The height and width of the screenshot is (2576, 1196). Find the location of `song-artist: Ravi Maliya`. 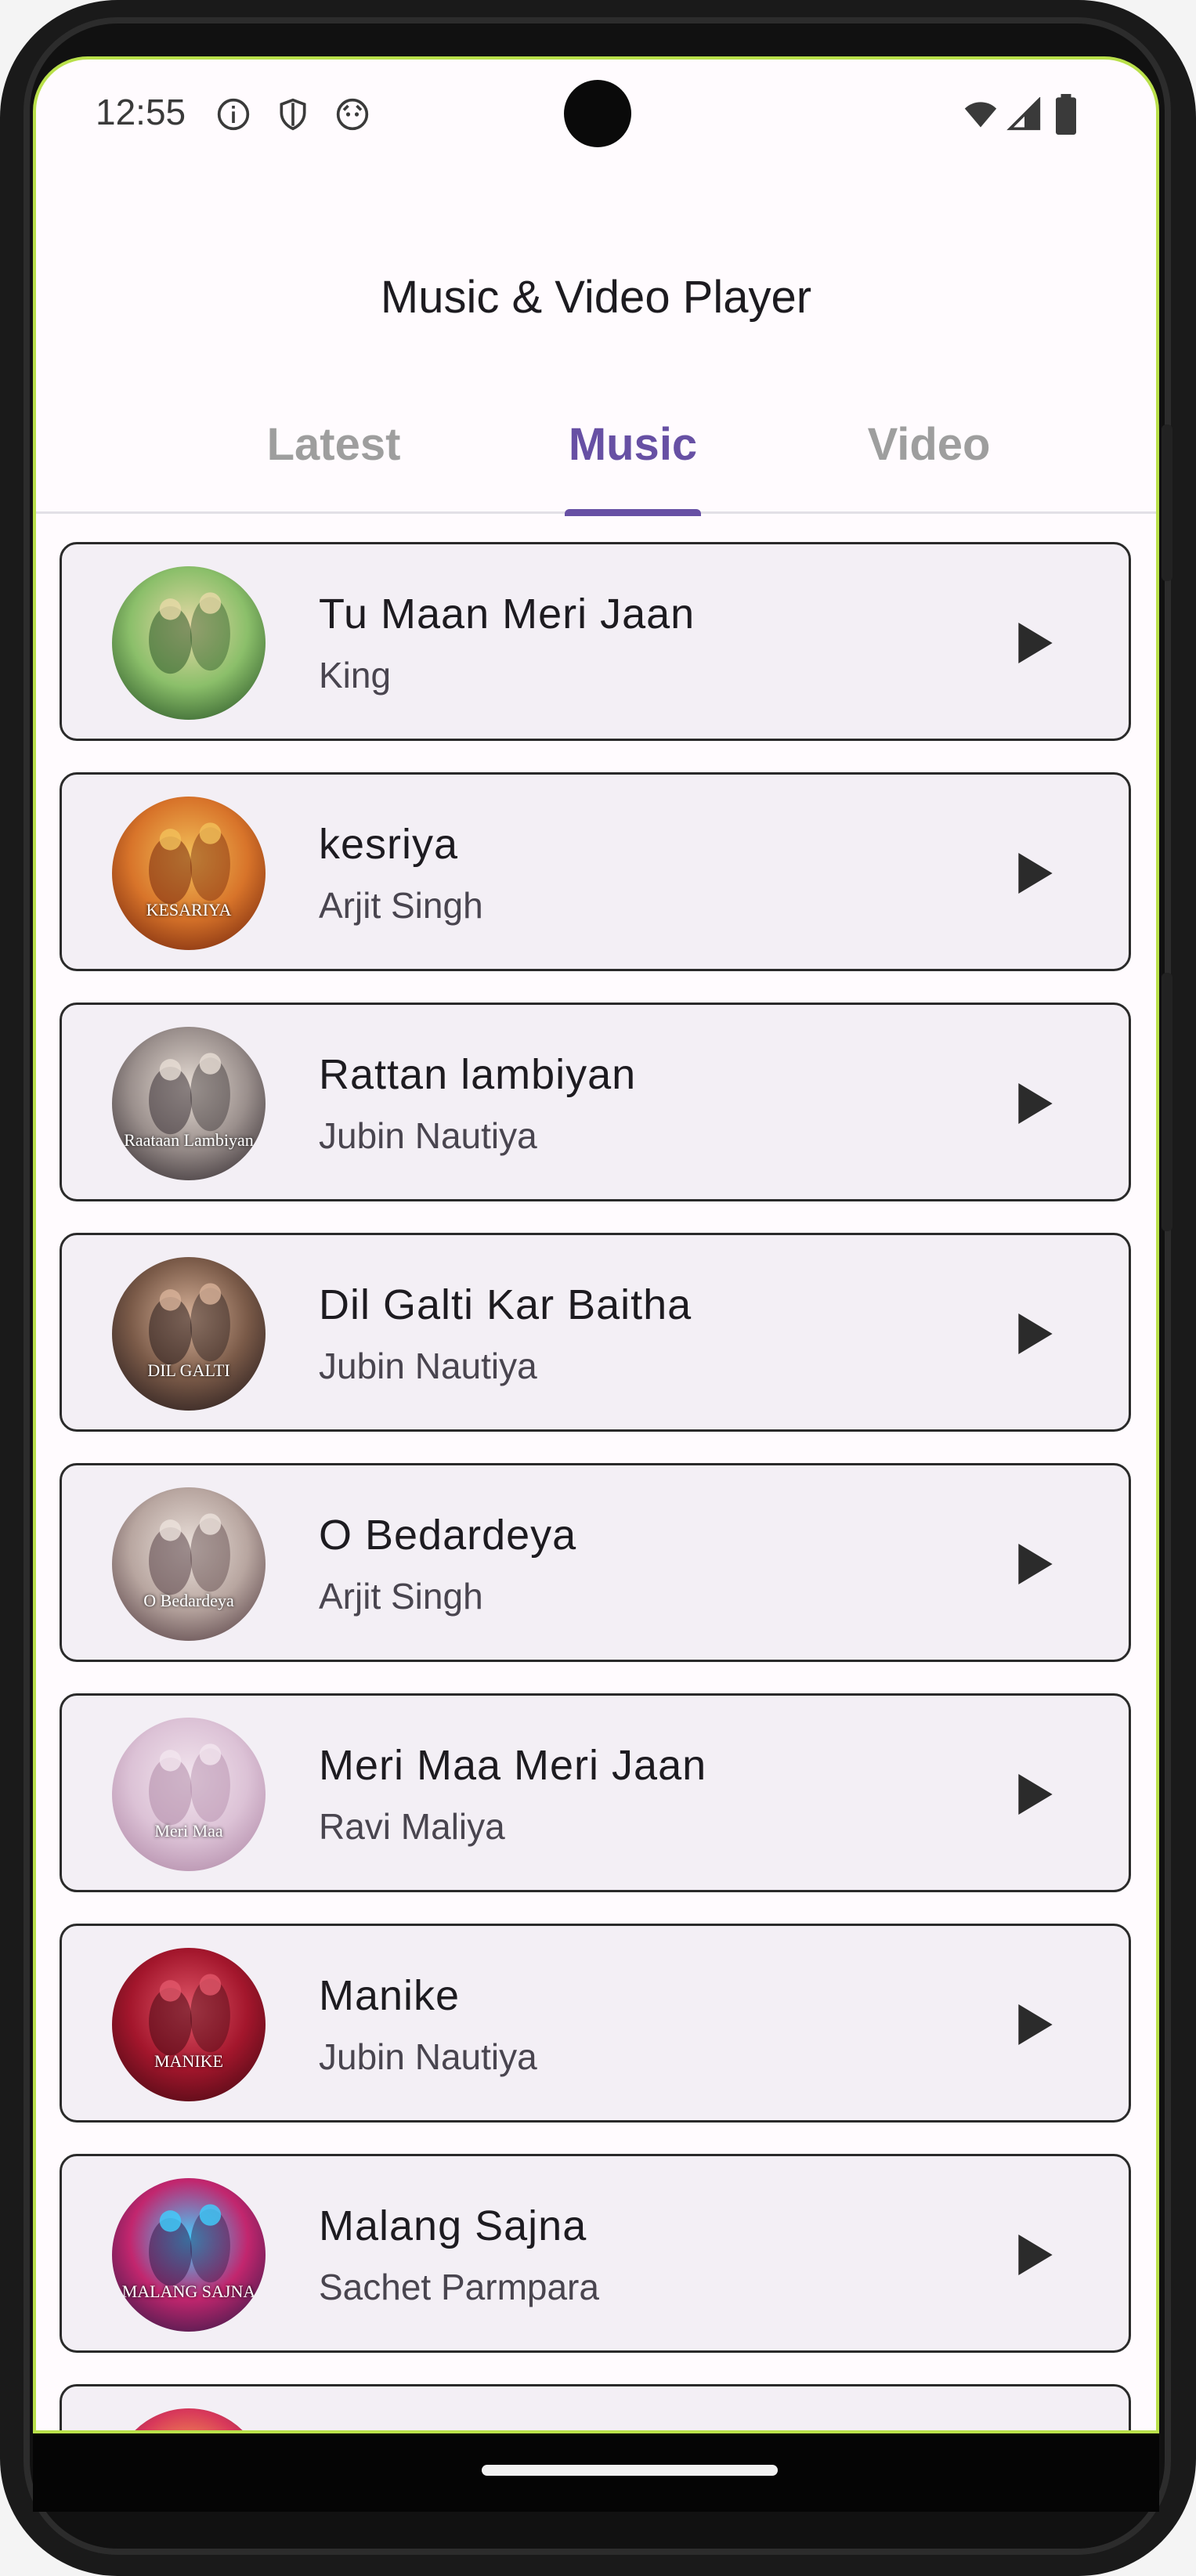

song-artist: Ravi Maliya is located at coordinates (412, 1826).